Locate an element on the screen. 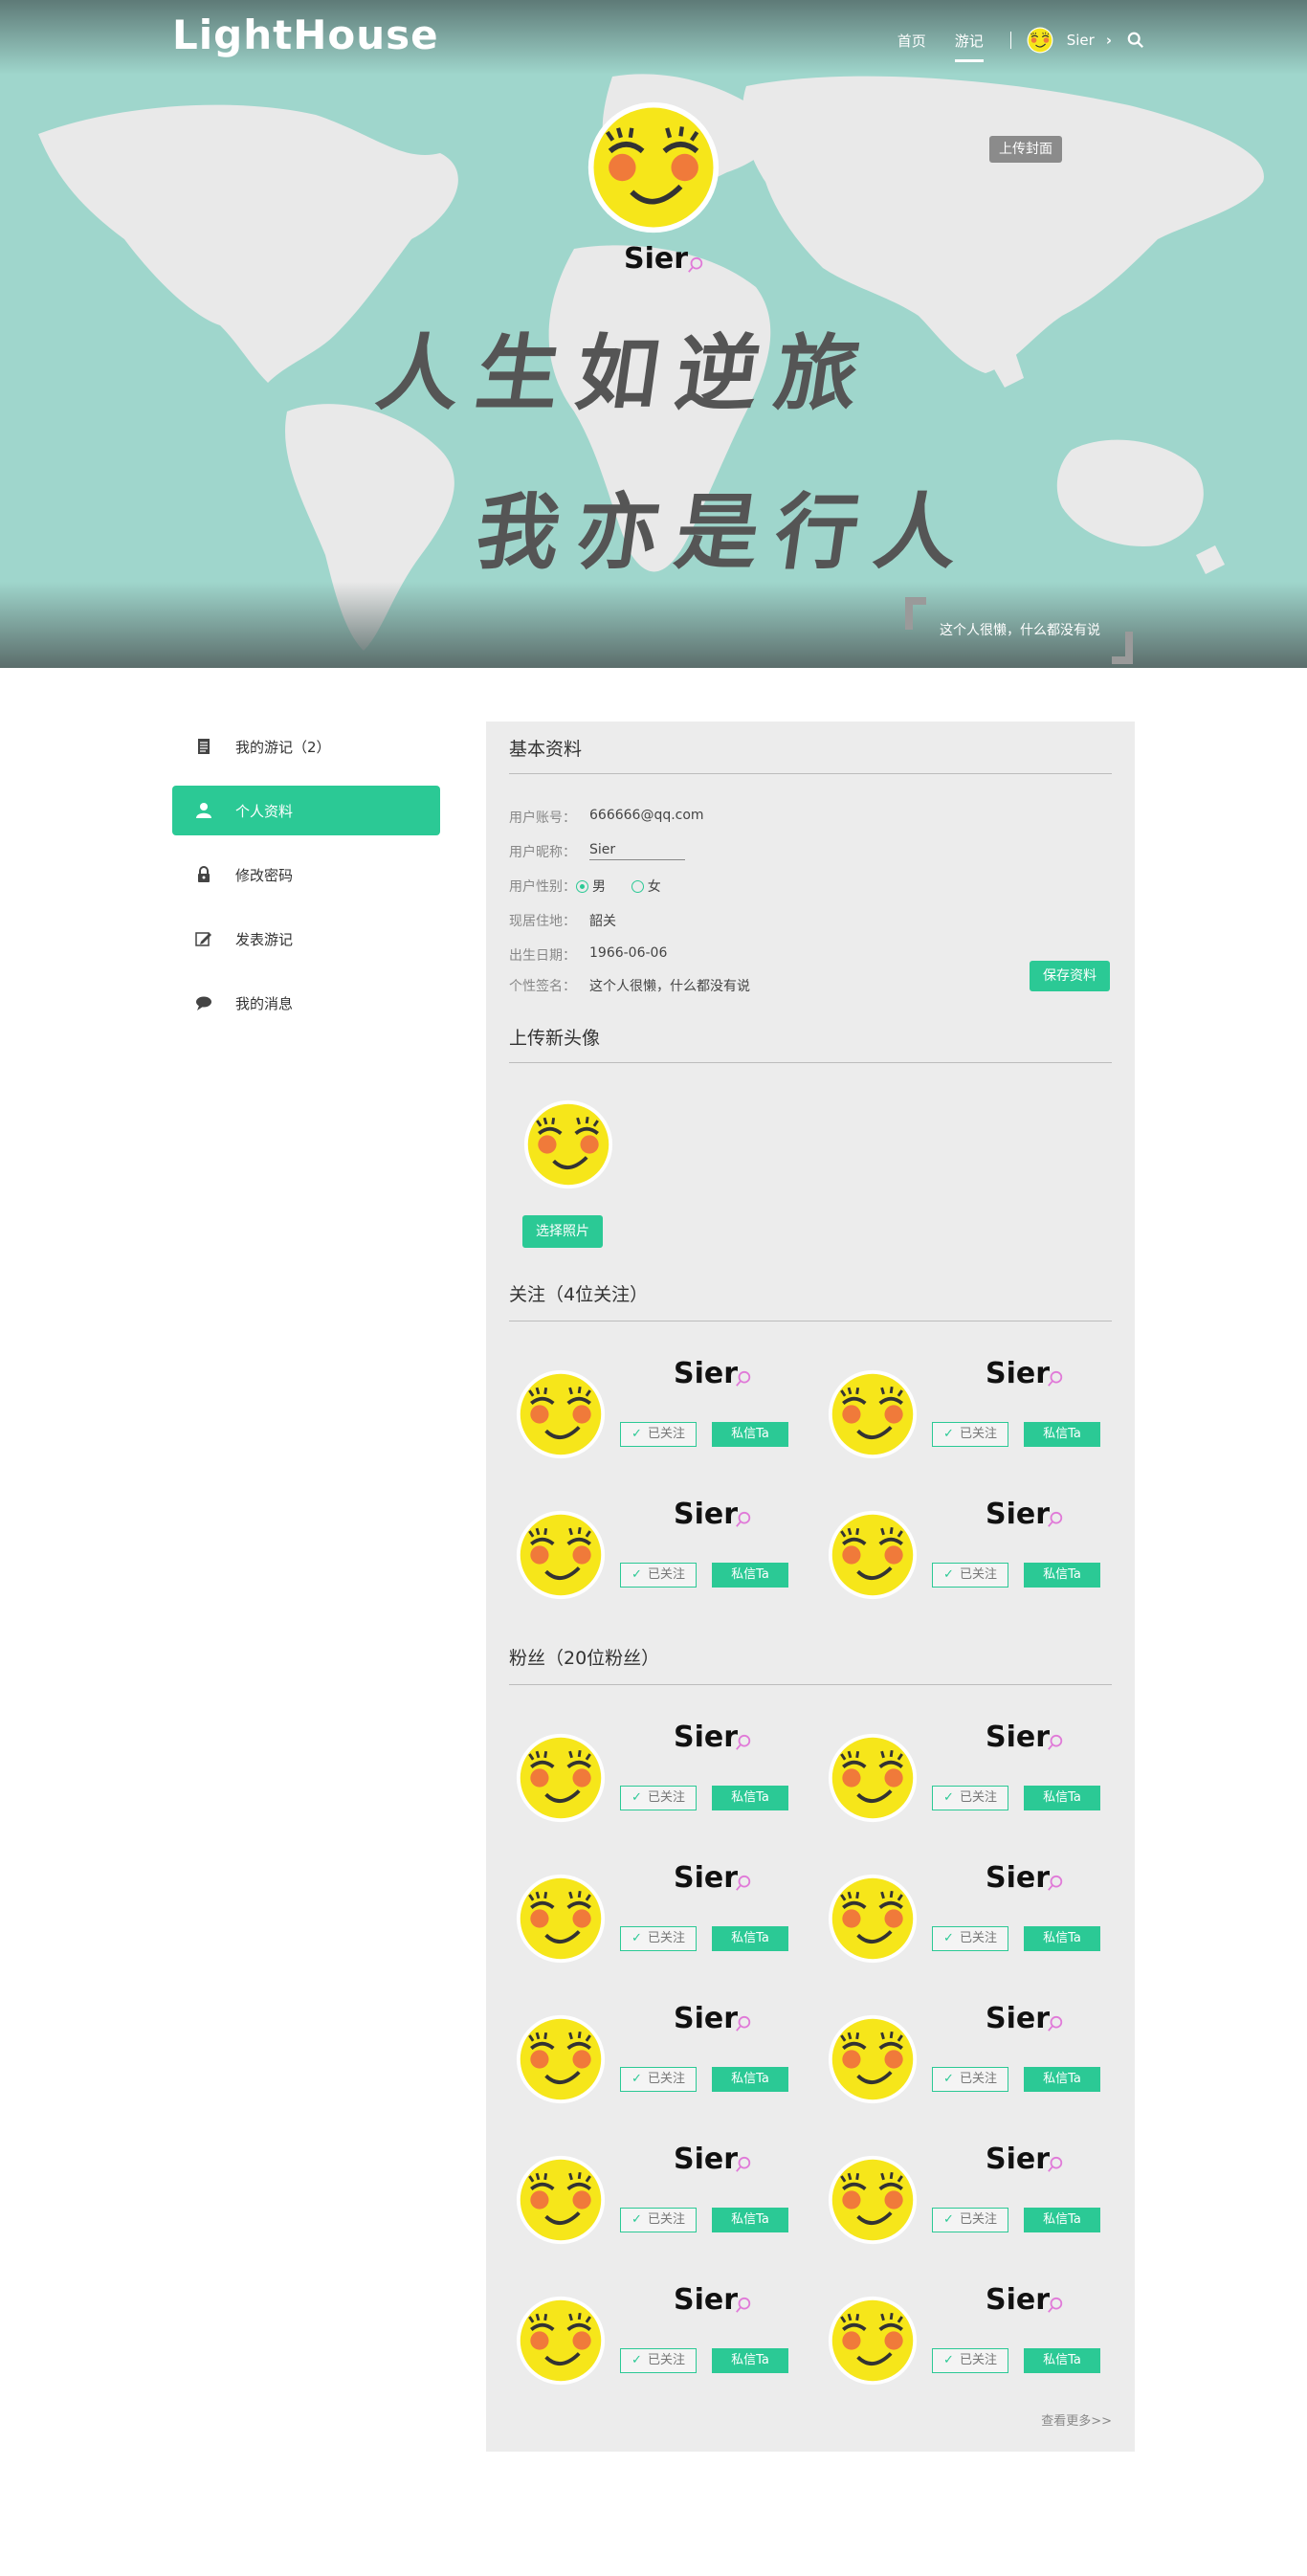 This screenshot has width=1307, height=2576. gender-male-radio is located at coordinates (582, 886).